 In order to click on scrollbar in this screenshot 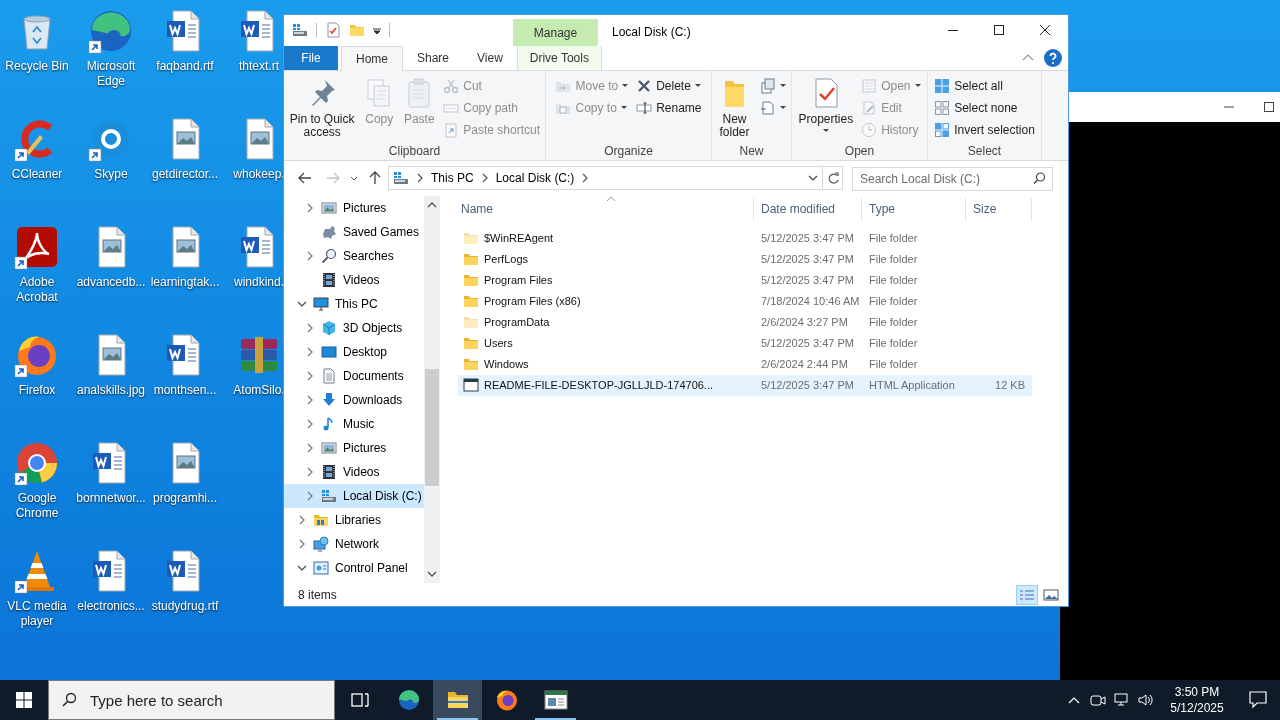, I will do `click(432, 389)`.